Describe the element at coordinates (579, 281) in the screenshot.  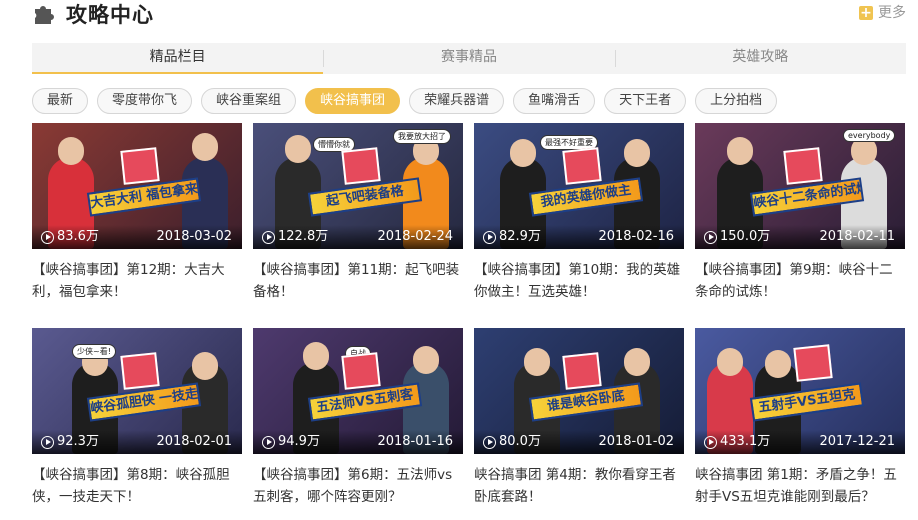
I see `video-title-link: 【峡谷搞事团】第10期：我的英雄你做主！互选英雄！` at that location.